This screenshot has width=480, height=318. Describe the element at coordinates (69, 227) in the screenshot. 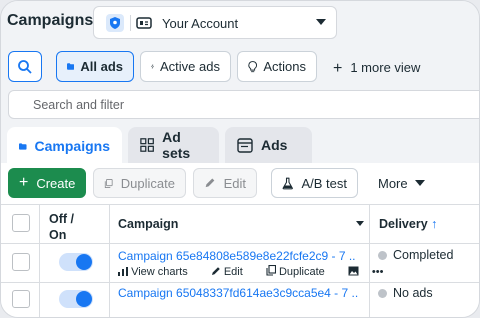

I see `column-header-off-on: Off / On` at that location.